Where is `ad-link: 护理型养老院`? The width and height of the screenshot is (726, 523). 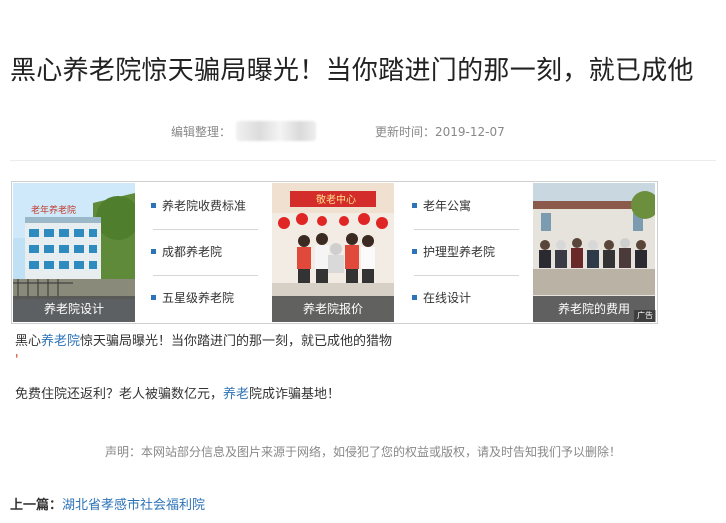
ad-link: 护理型养老院 is located at coordinates (466, 253).